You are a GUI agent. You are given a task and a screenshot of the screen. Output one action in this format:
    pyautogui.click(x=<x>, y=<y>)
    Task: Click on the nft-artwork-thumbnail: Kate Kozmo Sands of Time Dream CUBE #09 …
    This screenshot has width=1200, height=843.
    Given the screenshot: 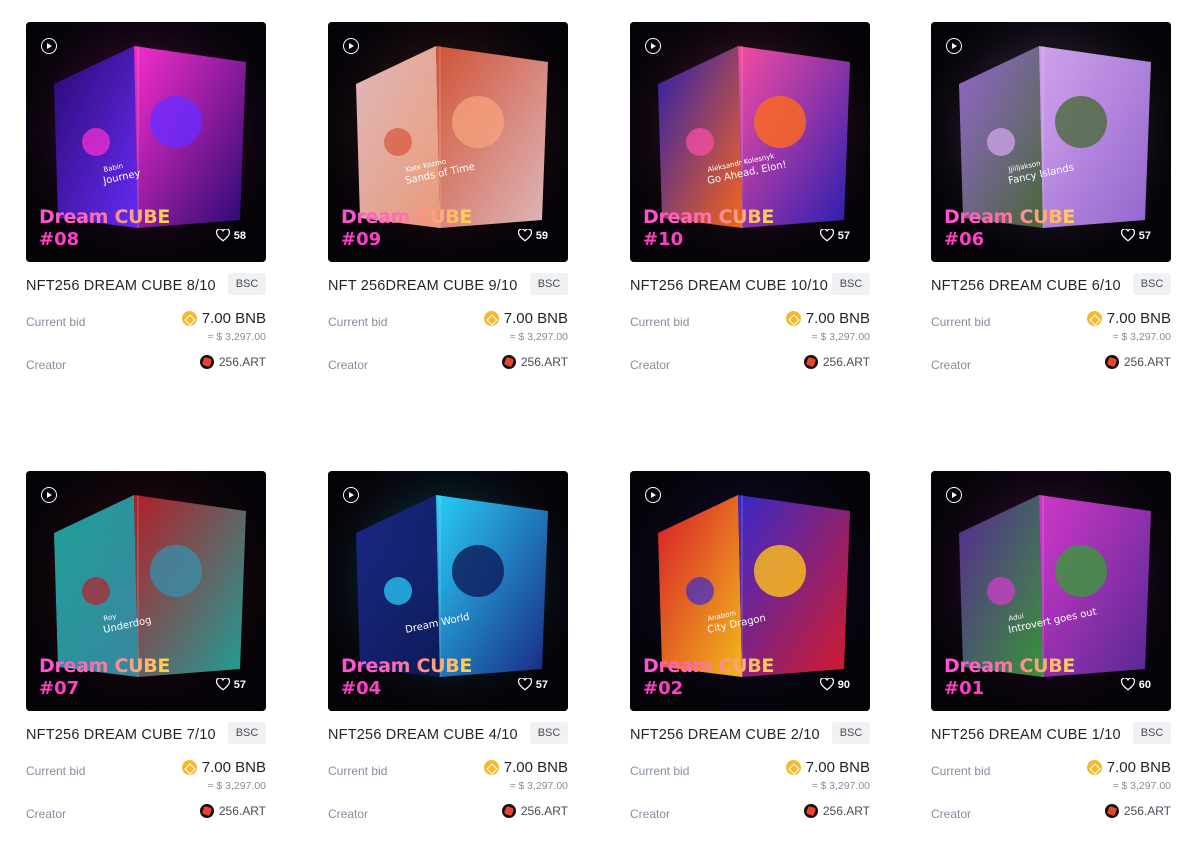 What is the action you would take?
    pyautogui.click(x=448, y=142)
    